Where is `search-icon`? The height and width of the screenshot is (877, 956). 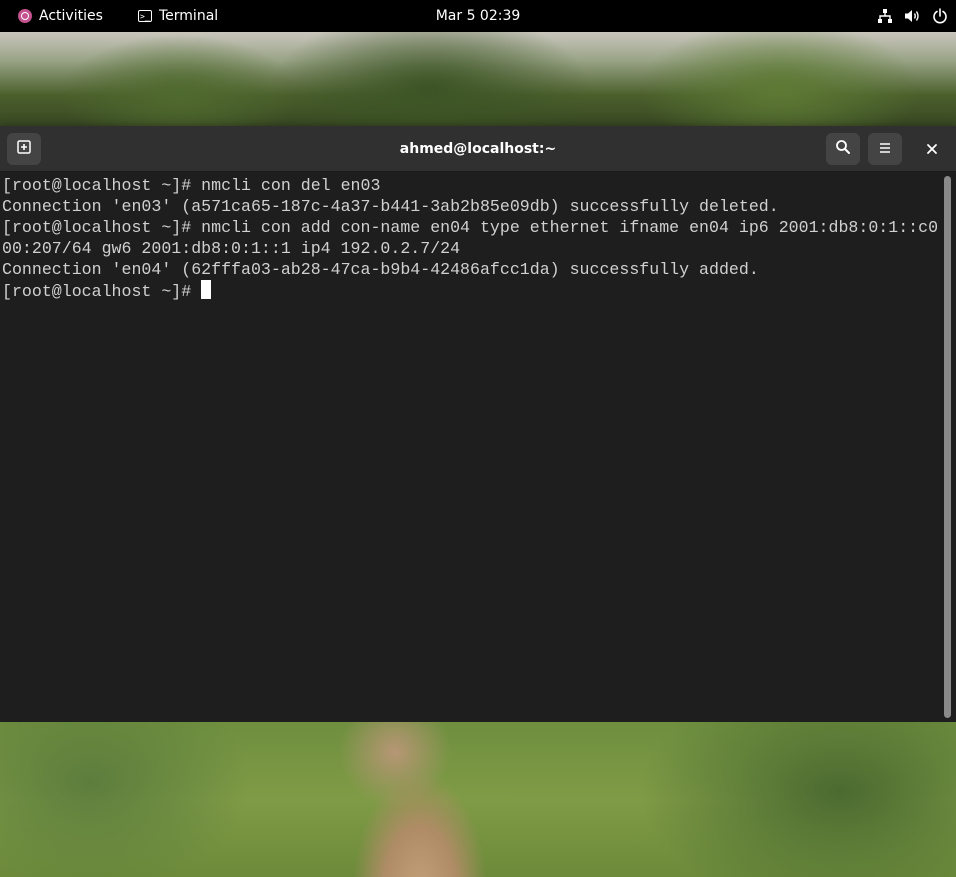 search-icon is located at coordinates (843, 149).